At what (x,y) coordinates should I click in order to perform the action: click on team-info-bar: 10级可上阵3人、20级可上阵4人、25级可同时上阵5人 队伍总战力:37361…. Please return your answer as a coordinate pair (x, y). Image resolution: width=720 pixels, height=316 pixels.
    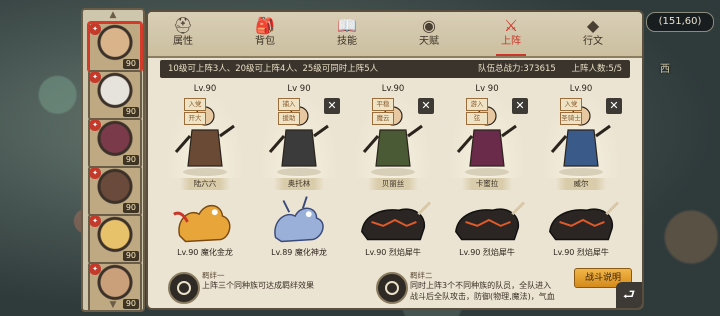
    Looking at the image, I should click on (395, 69).